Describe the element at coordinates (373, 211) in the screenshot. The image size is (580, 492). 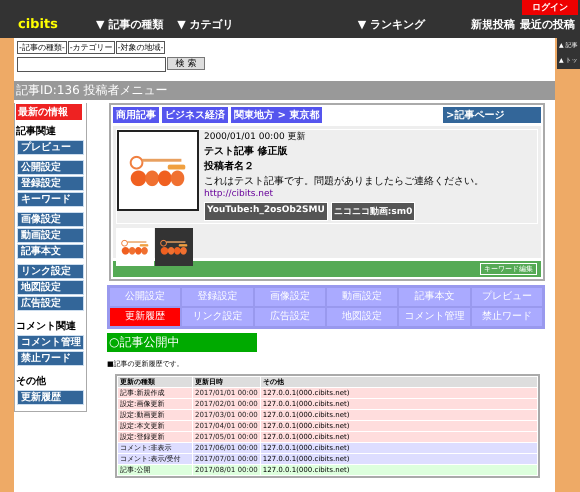
I see `video-tag: ニコニコ動画:sm0` at that location.